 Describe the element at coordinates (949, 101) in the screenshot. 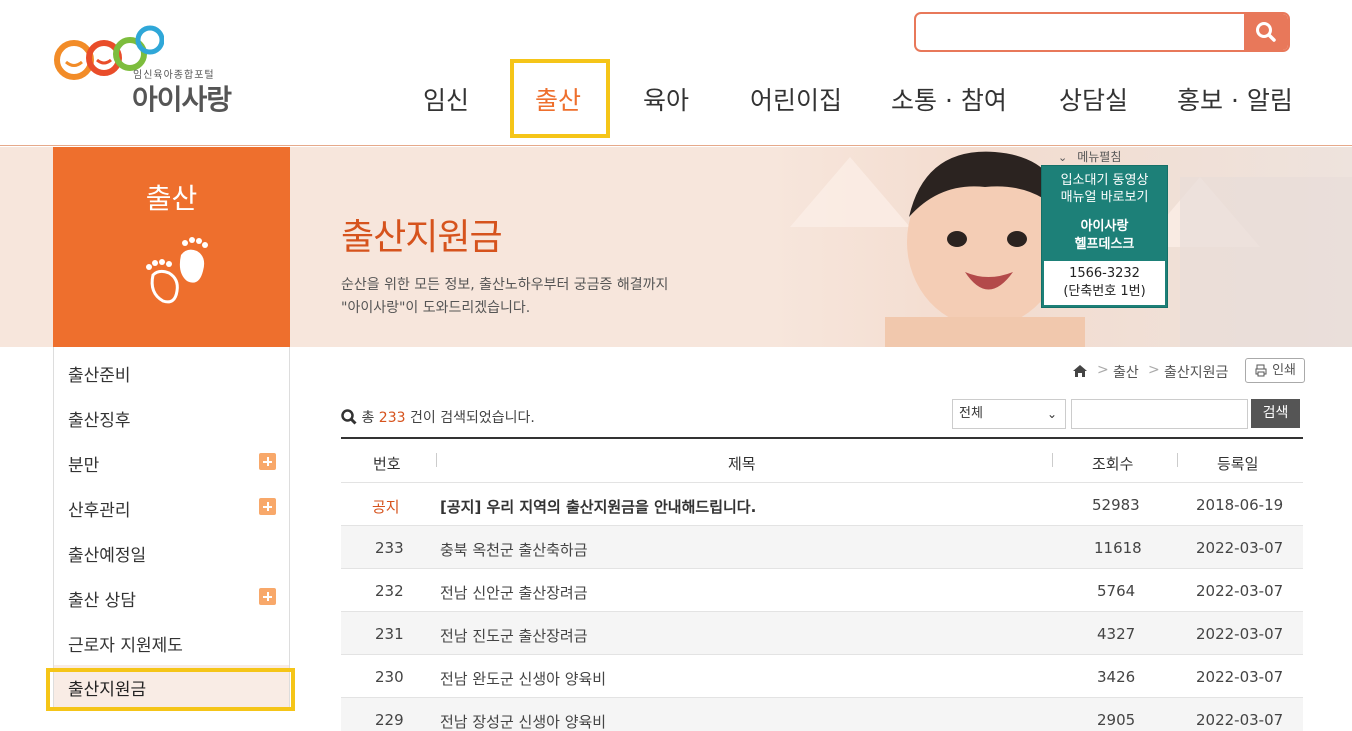

I see `gnb-item-community: 소통 · 참여` at that location.